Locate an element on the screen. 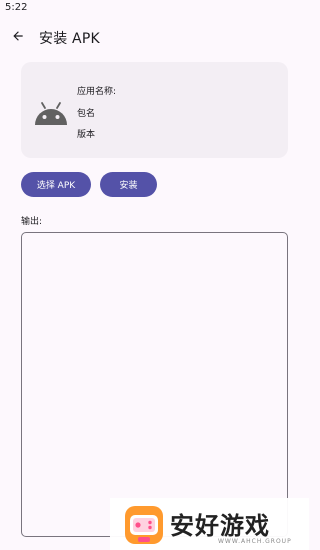 This screenshot has height=550, width=320. arrow-back-icon is located at coordinates (18, 36).